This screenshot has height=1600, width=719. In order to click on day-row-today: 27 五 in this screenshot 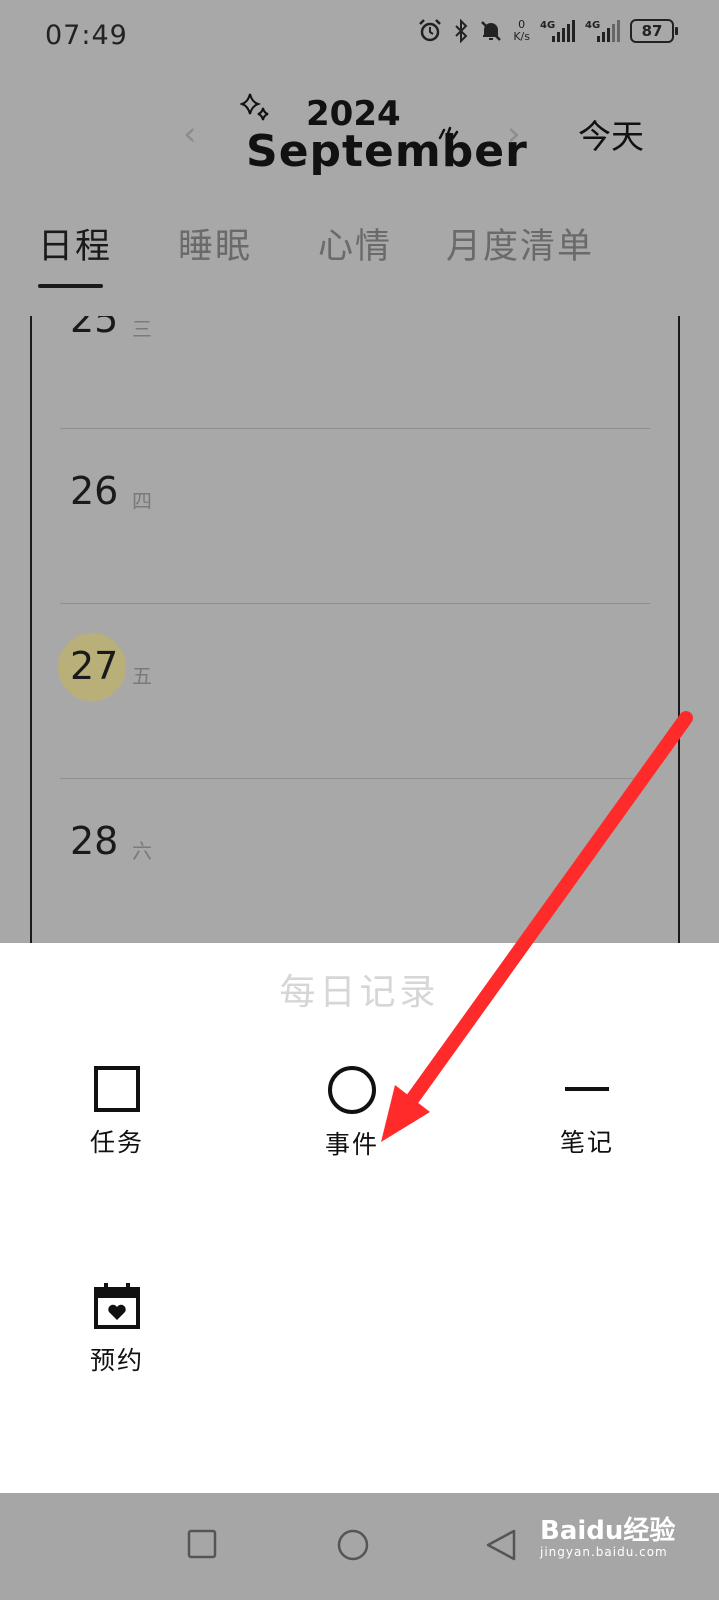, I will do `click(354, 691)`.